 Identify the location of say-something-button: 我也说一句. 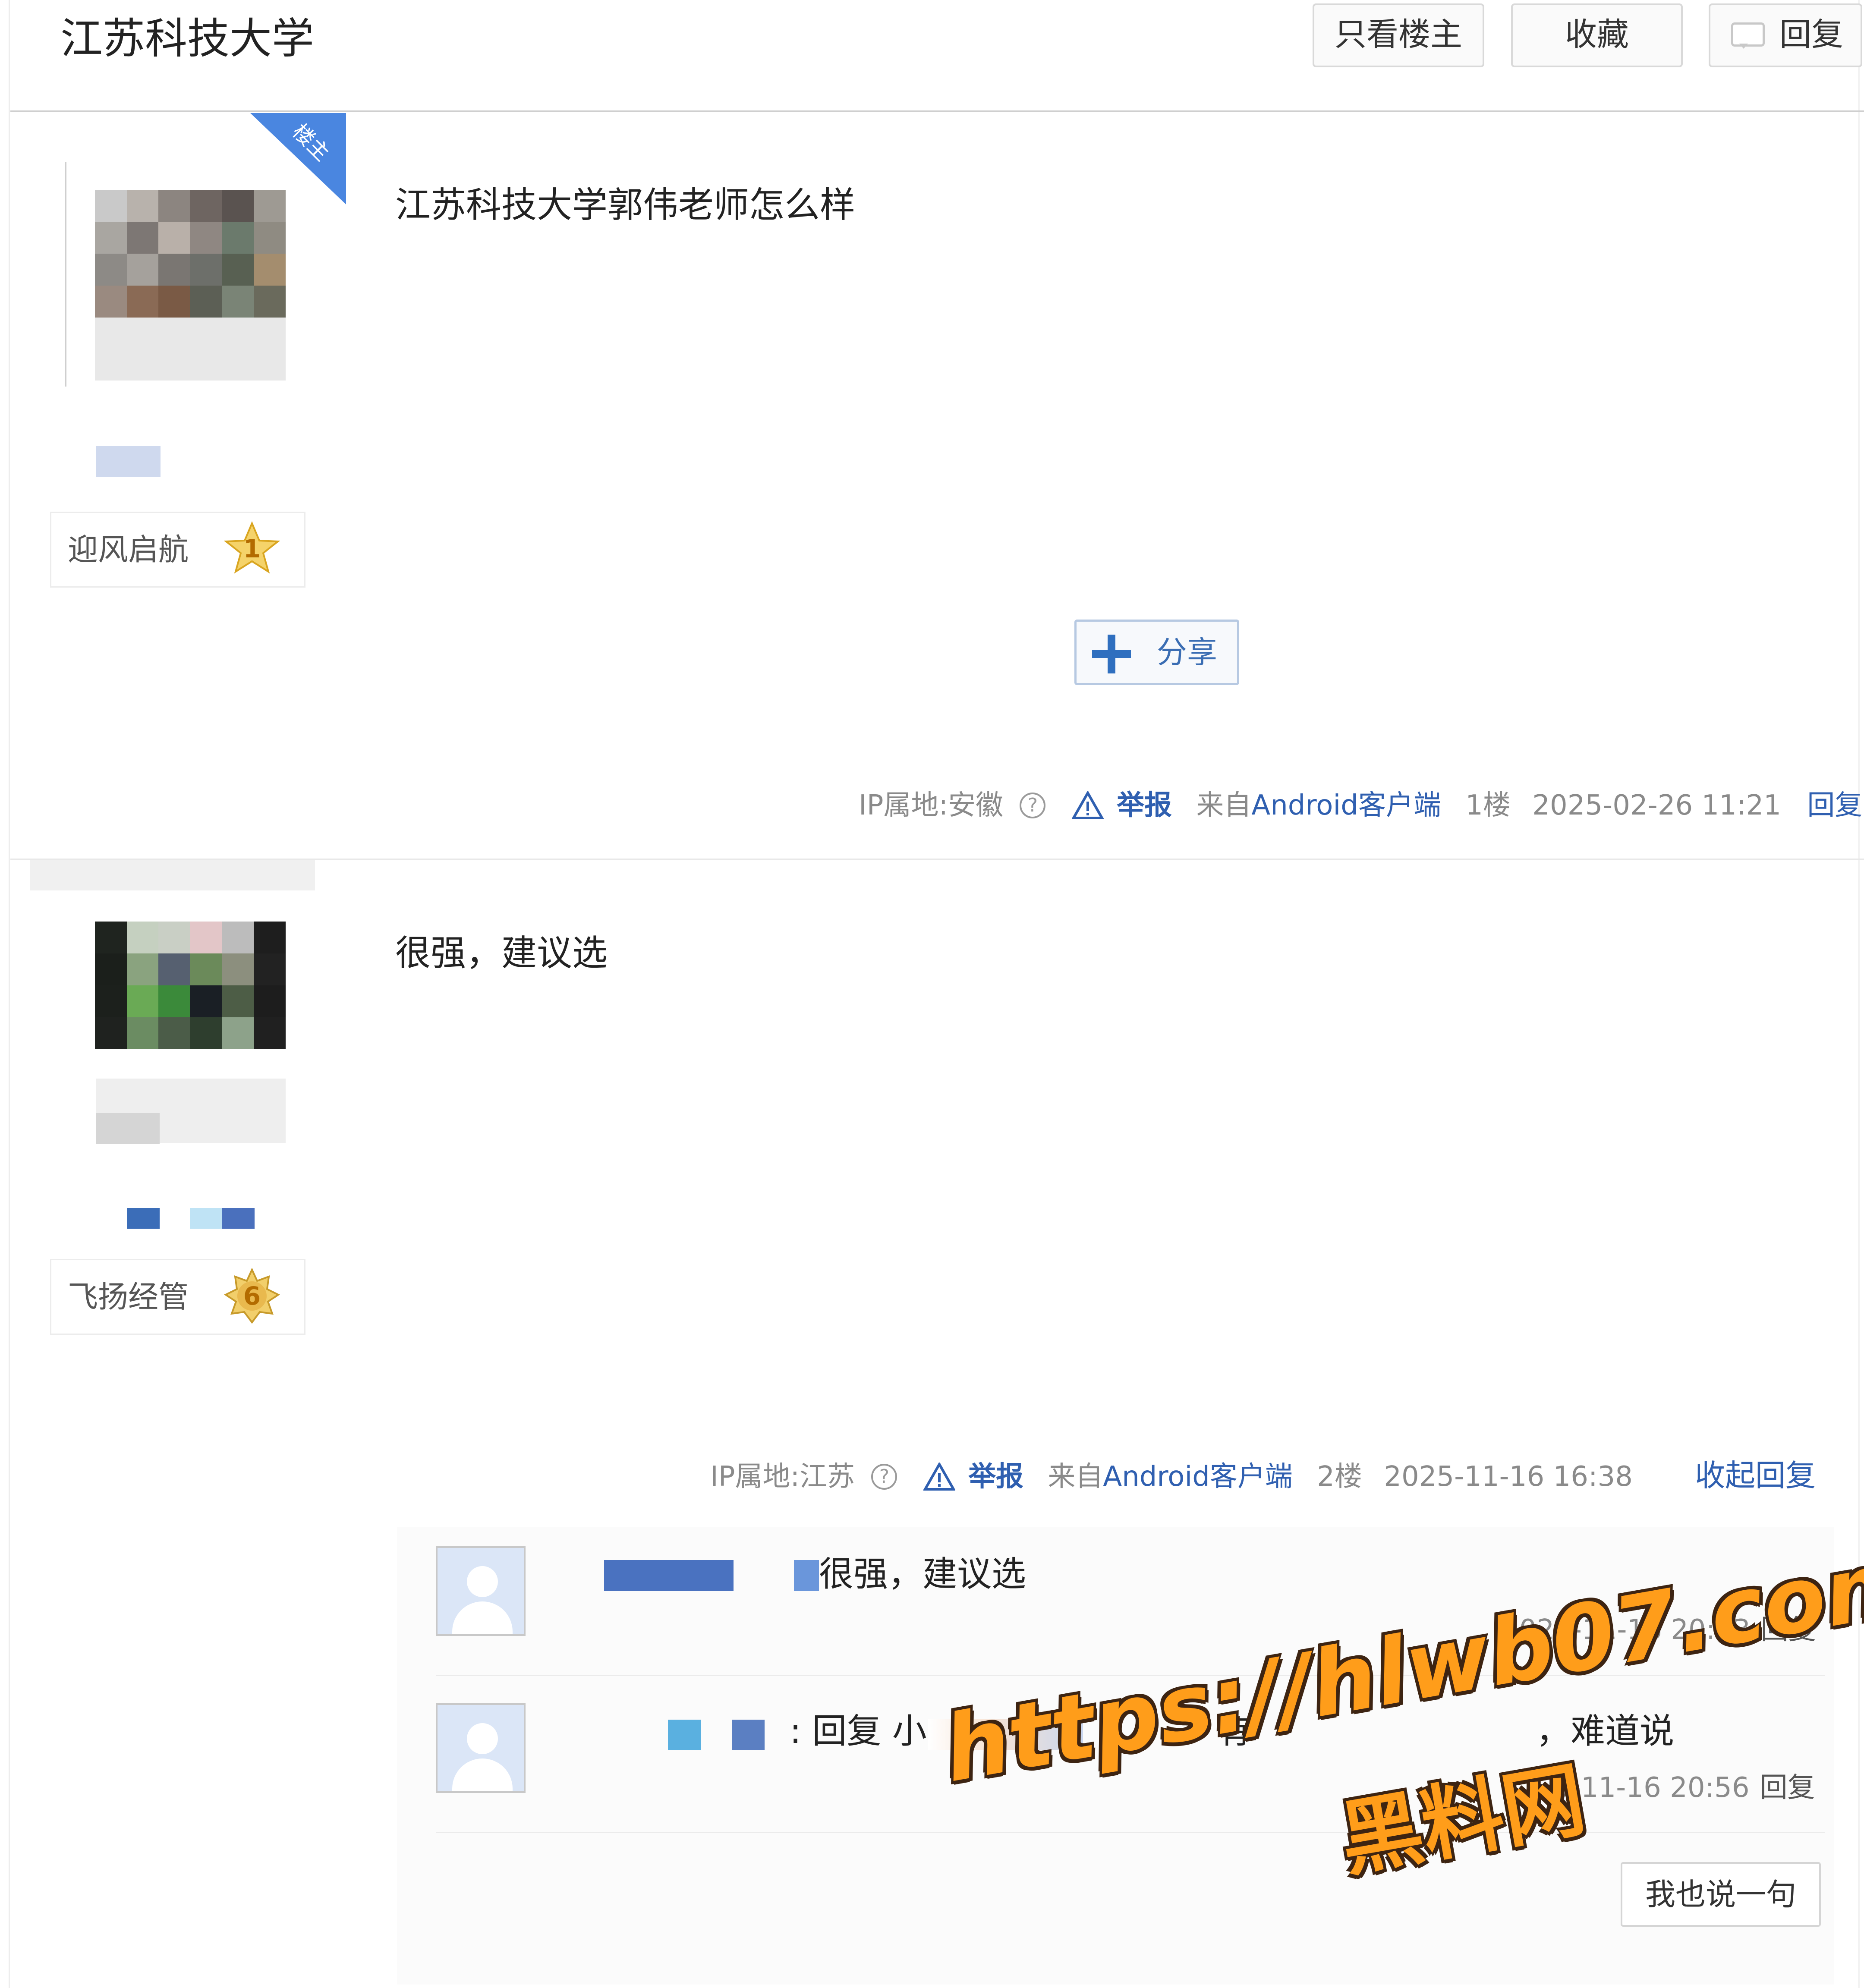
(1721, 1894).